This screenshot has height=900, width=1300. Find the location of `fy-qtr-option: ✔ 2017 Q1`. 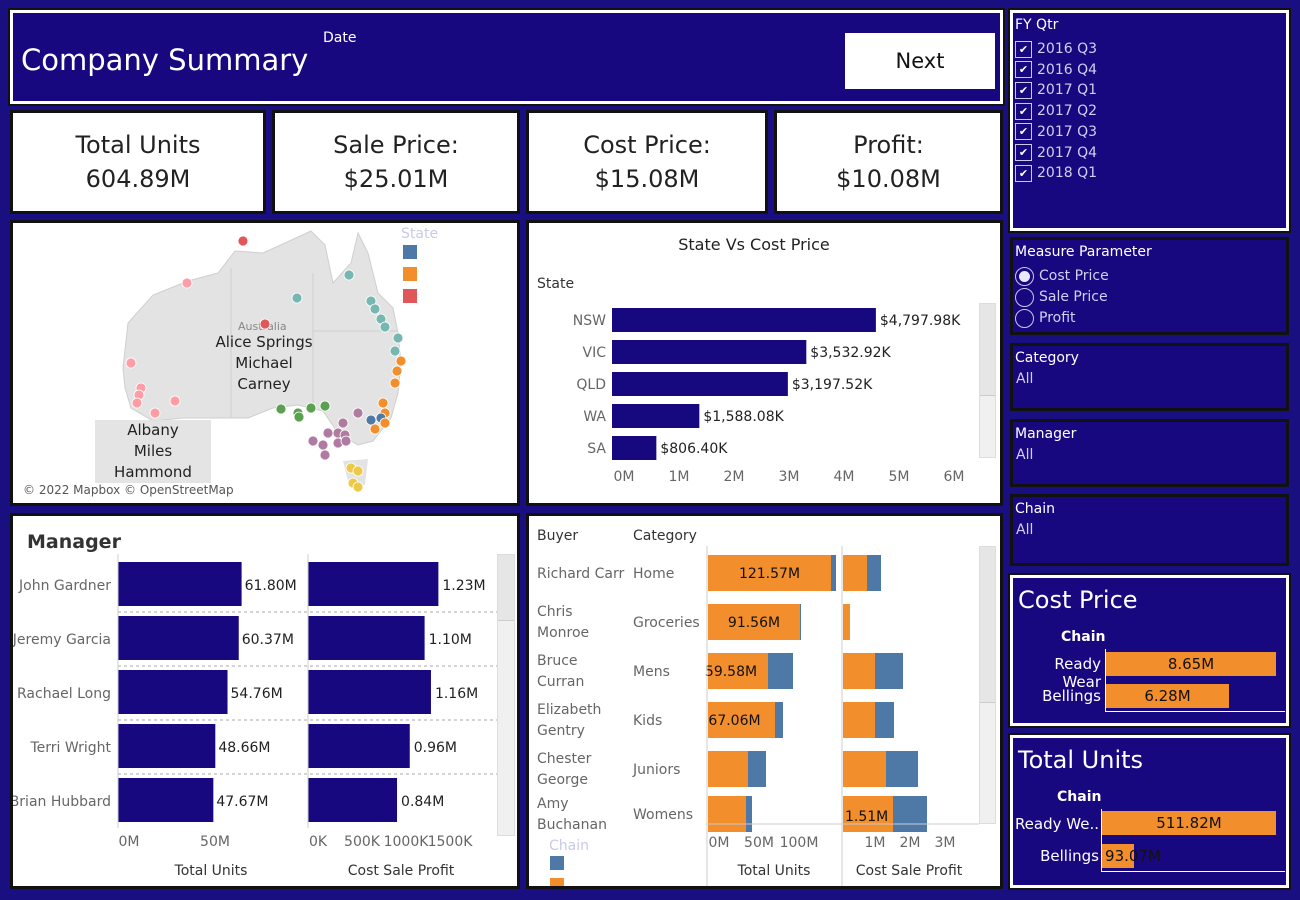

fy-qtr-option: ✔ 2017 Q1 is located at coordinates (1056, 90).